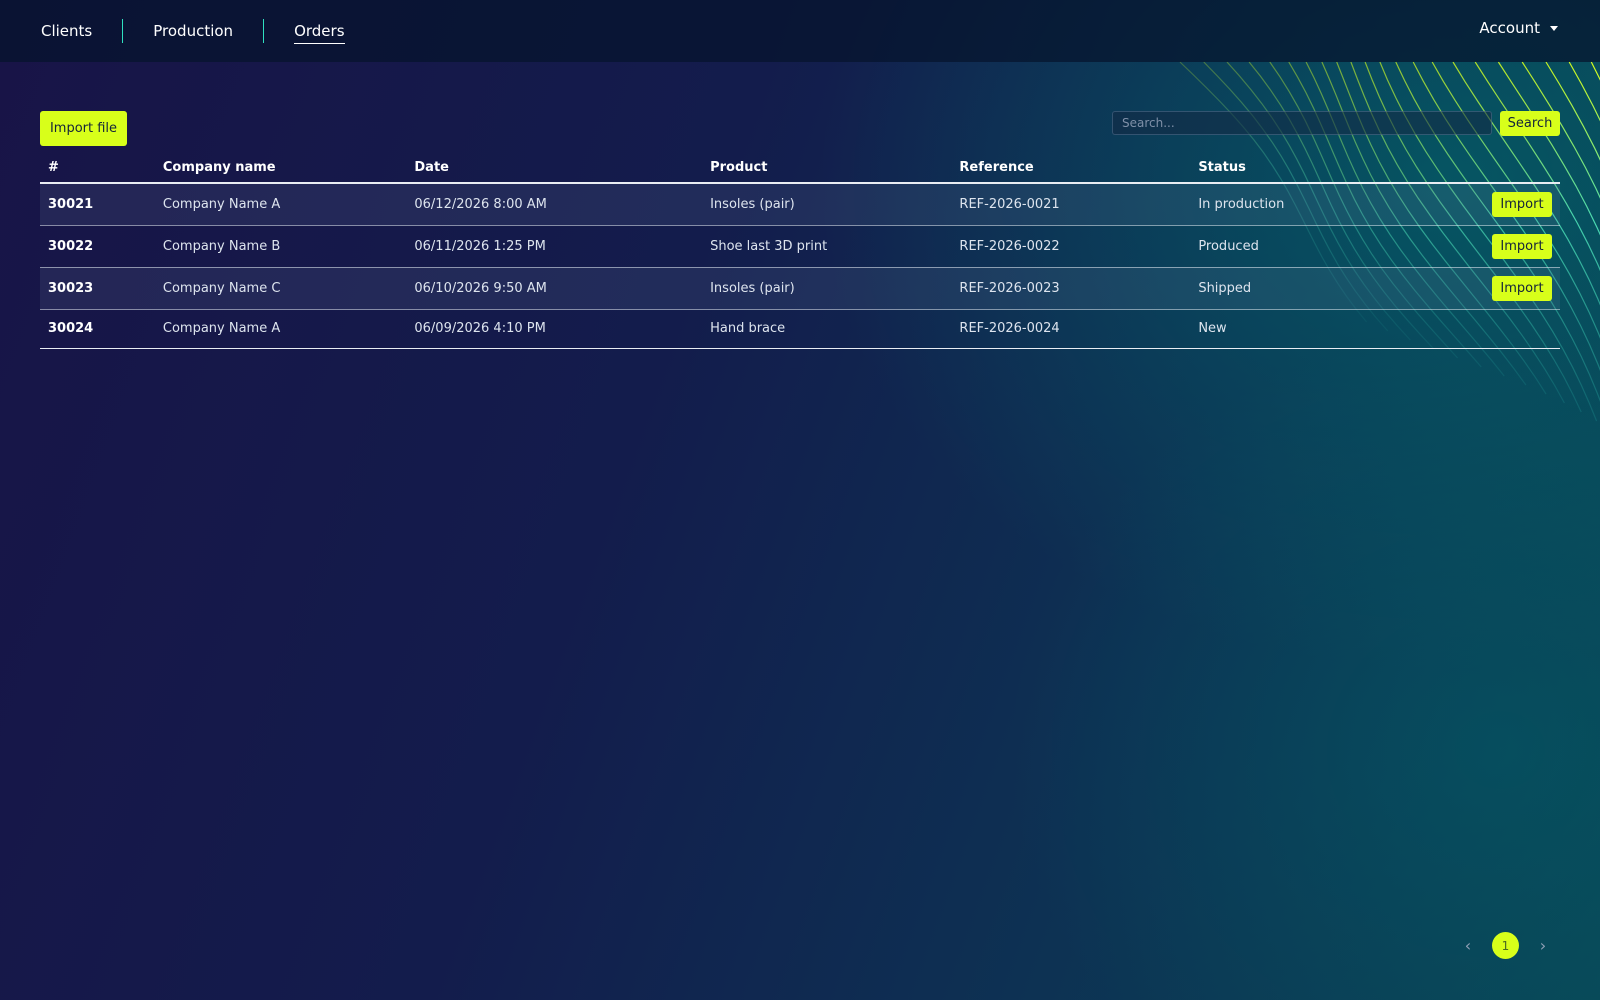 This screenshot has width=1600, height=1000. I want to click on reference: REF-2026-0023, so click(1071, 288).